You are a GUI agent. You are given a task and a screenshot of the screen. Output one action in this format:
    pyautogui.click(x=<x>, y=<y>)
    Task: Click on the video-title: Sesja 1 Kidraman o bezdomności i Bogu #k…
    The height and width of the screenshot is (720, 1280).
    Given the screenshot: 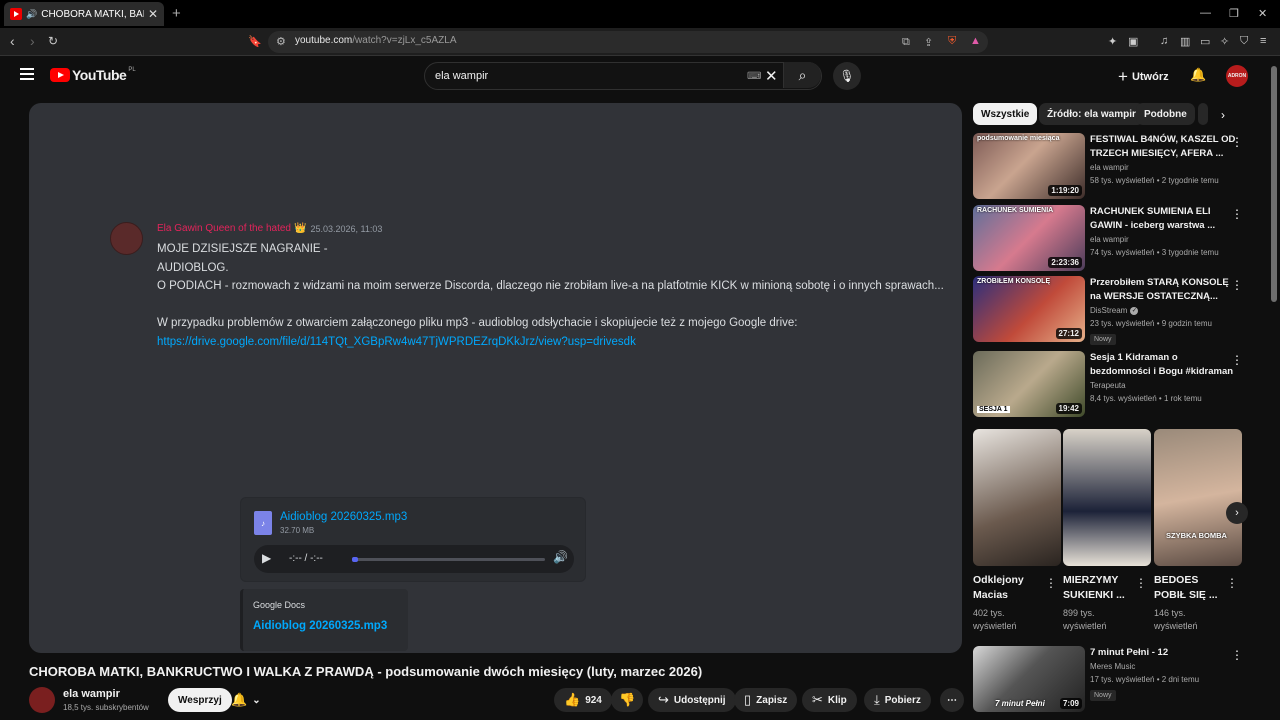 What is the action you would take?
    pyautogui.click(x=1165, y=365)
    